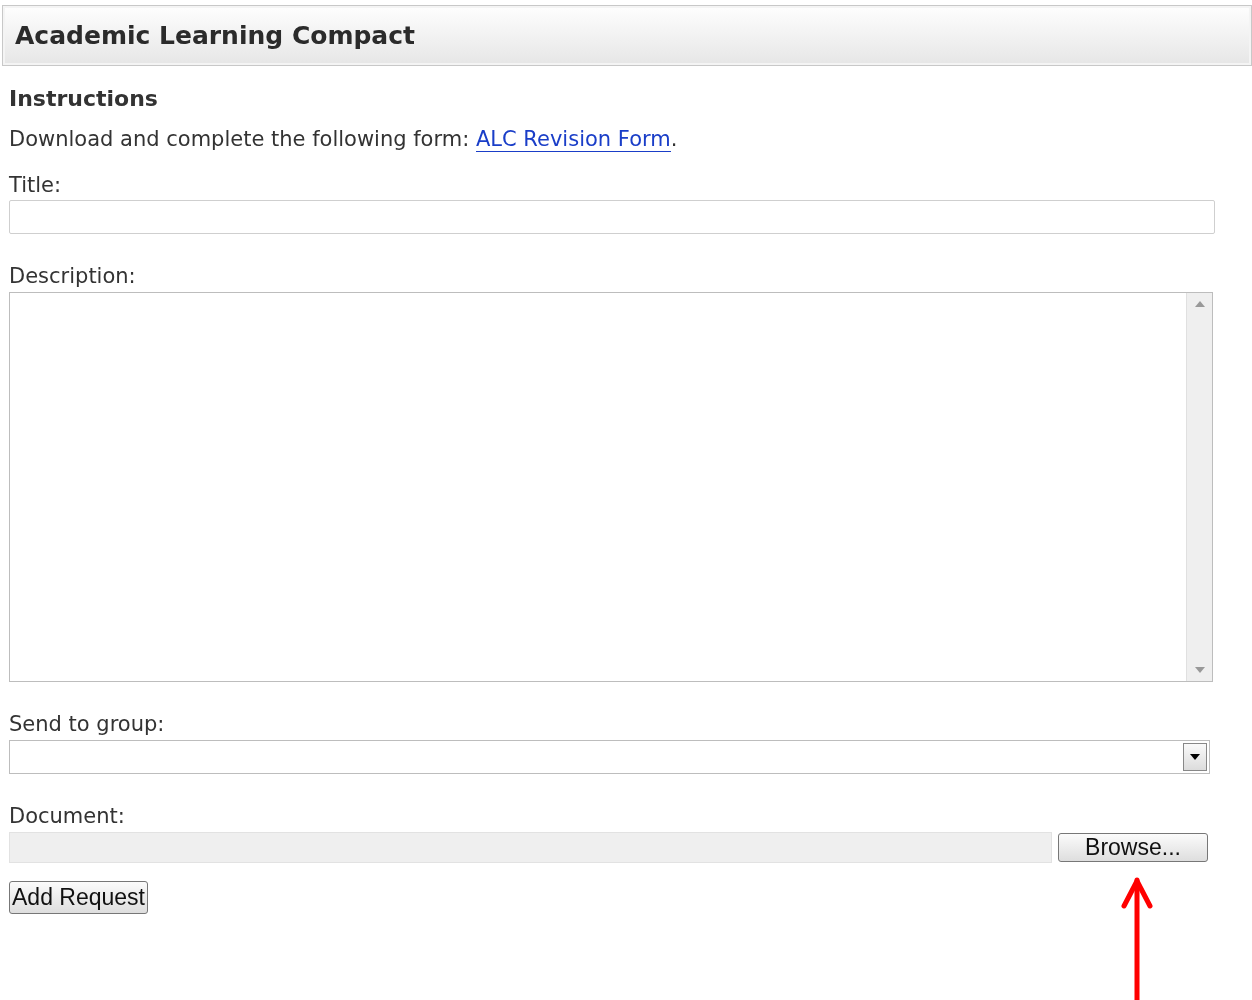 Image resolution: width=1252 pixels, height=1000 pixels. Describe the element at coordinates (530, 847) in the screenshot. I see `file-path-field` at that location.